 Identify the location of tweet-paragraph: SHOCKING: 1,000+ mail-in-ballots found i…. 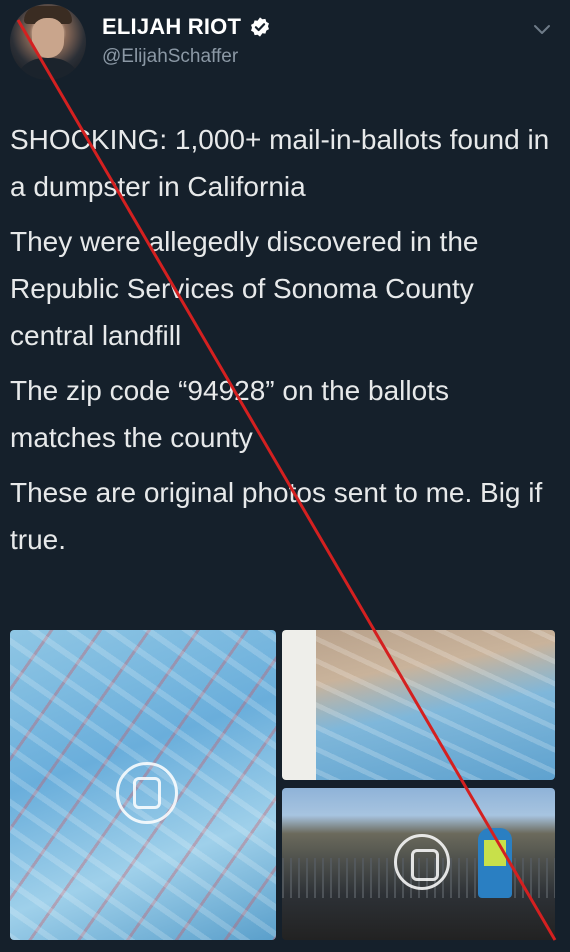
(280, 163).